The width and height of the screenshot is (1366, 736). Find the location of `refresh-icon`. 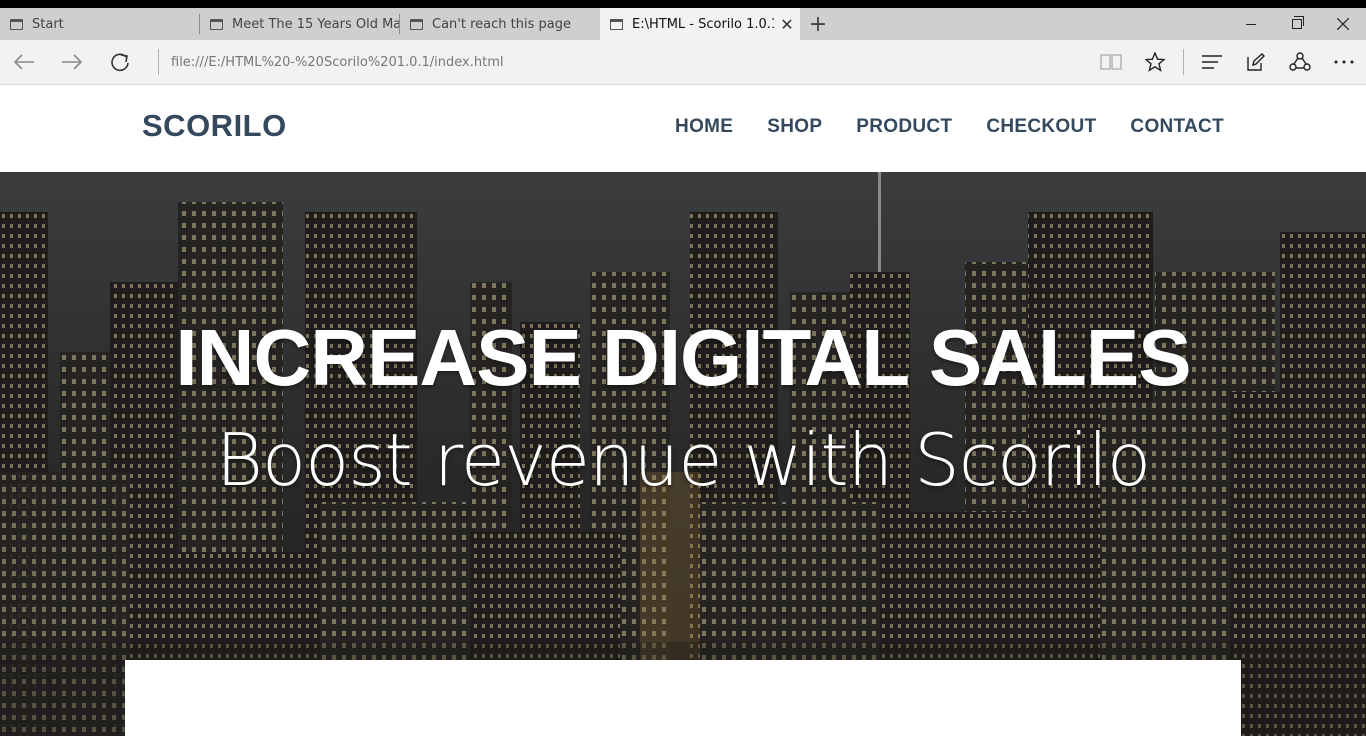

refresh-icon is located at coordinates (120, 62).